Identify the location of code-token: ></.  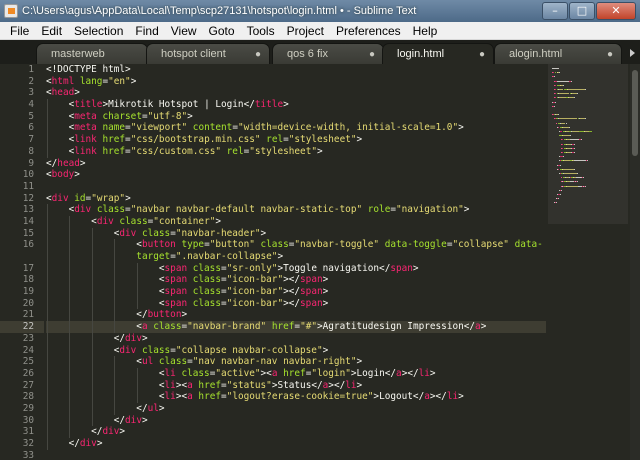
(292, 292).